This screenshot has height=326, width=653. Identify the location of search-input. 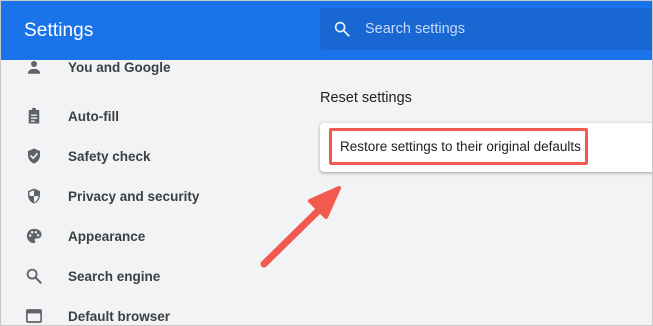
(505, 29).